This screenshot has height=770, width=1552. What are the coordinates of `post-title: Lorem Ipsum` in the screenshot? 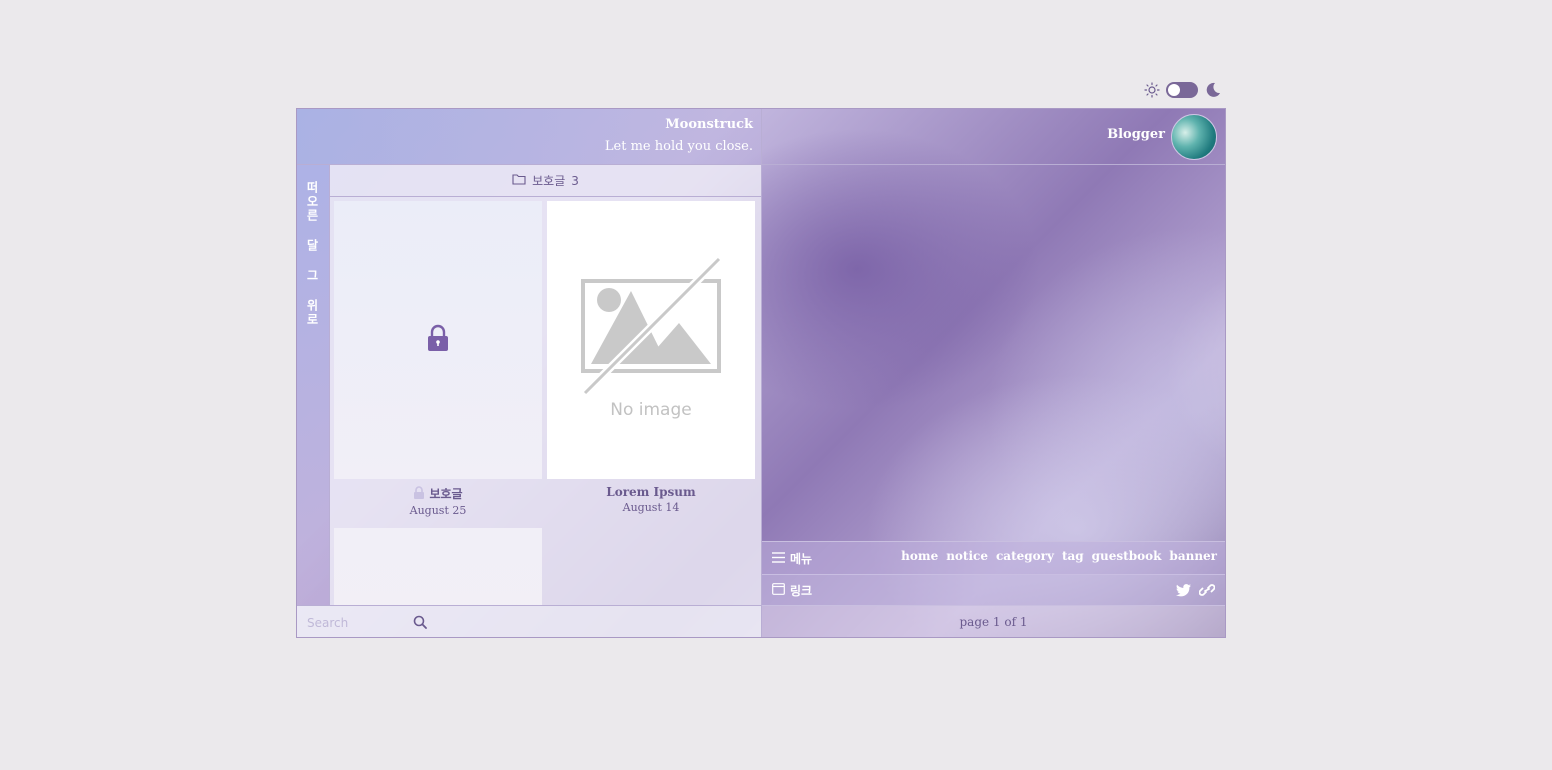 It's located at (651, 492).